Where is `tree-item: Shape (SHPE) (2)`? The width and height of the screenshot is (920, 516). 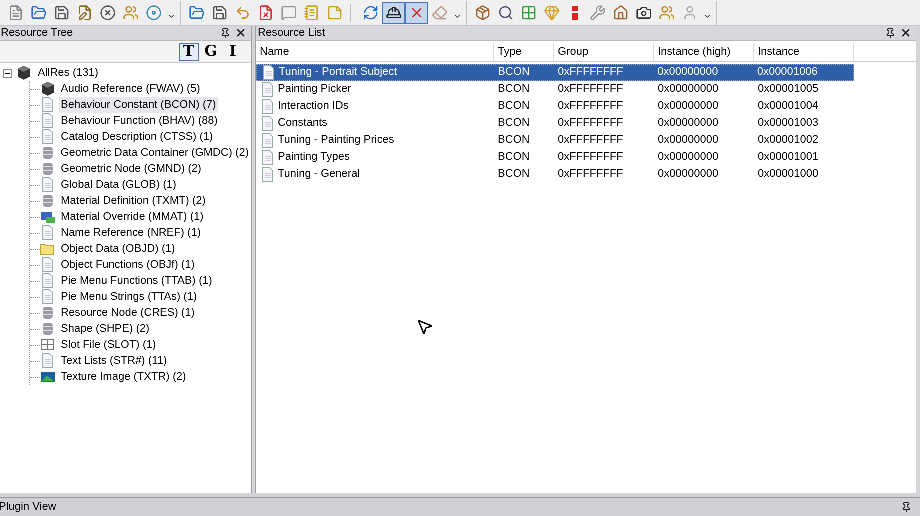
tree-item: Shape (SHPE) (2) is located at coordinates (105, 329).